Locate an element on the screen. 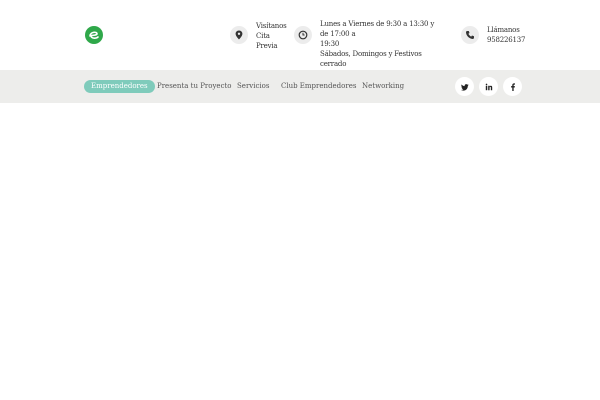  location-pin-icon is located at coordinates (239, 35).